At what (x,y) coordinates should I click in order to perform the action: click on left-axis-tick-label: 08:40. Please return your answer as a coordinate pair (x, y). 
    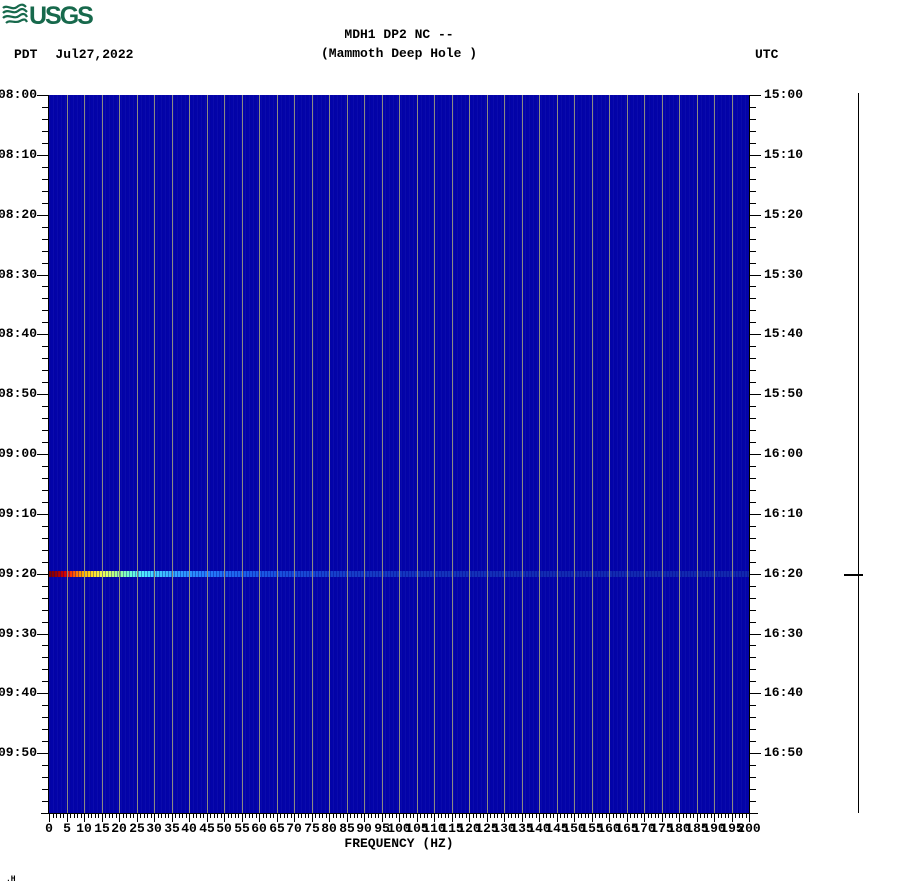
    Looking at the image, I should click on (19, 333).